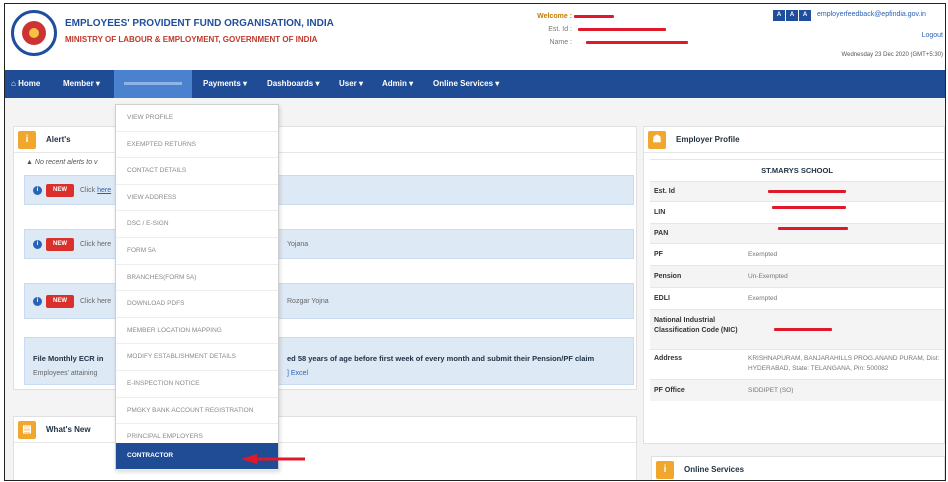  Describe the element at coordinates (273, 459) in the screenshot. I see `arrow-annotation` at that location.